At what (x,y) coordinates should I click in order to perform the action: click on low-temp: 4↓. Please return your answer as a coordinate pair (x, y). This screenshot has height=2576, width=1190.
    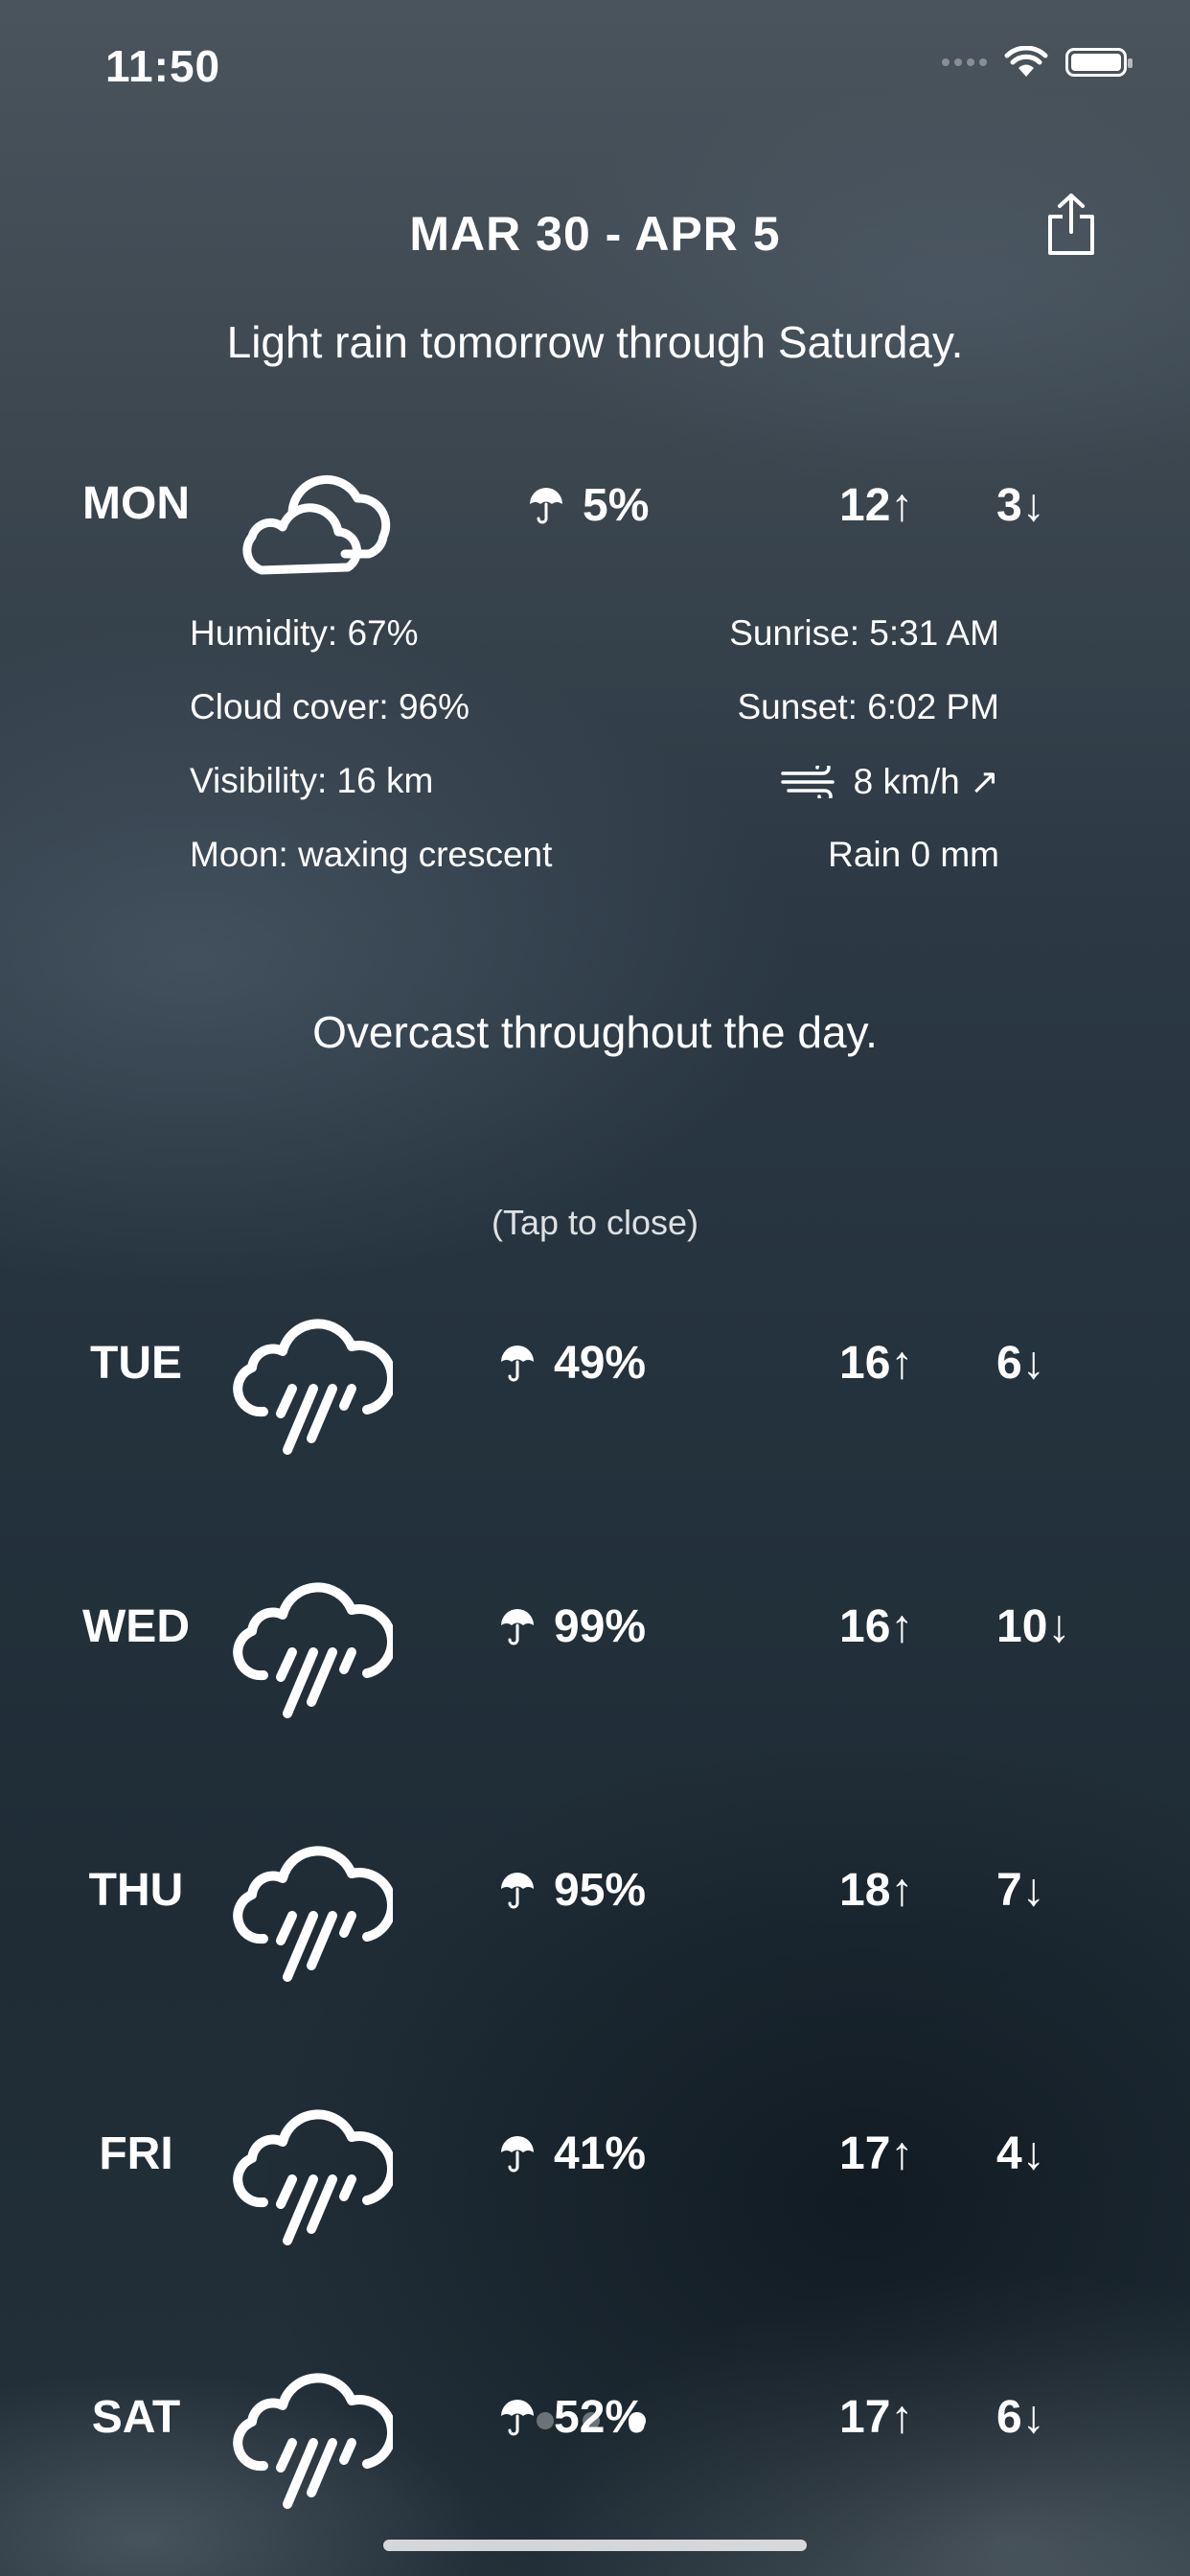
    Looking at the image, I should click on (1020, 2153).